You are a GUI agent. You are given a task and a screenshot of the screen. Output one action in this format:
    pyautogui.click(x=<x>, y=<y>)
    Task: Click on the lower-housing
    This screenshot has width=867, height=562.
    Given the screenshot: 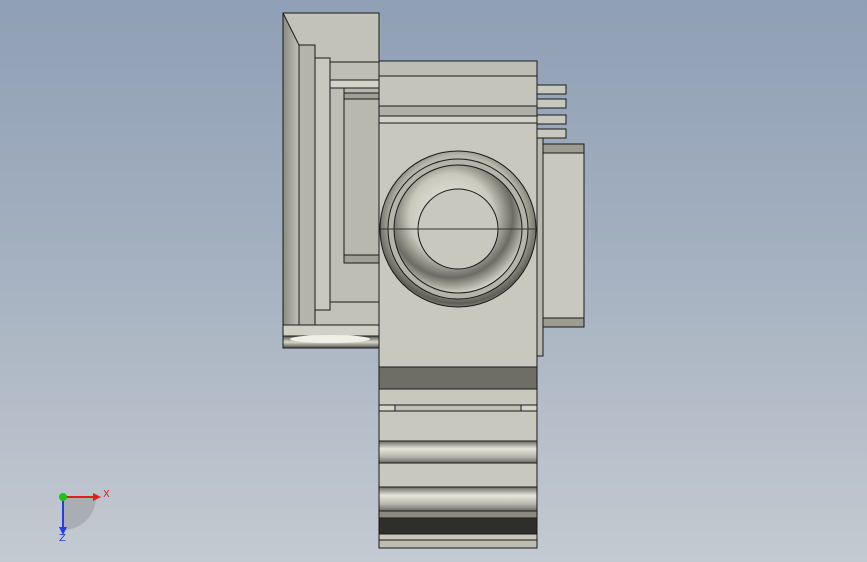 What is the action you would take?
    pyautogui.click(x=458, y=457)
    